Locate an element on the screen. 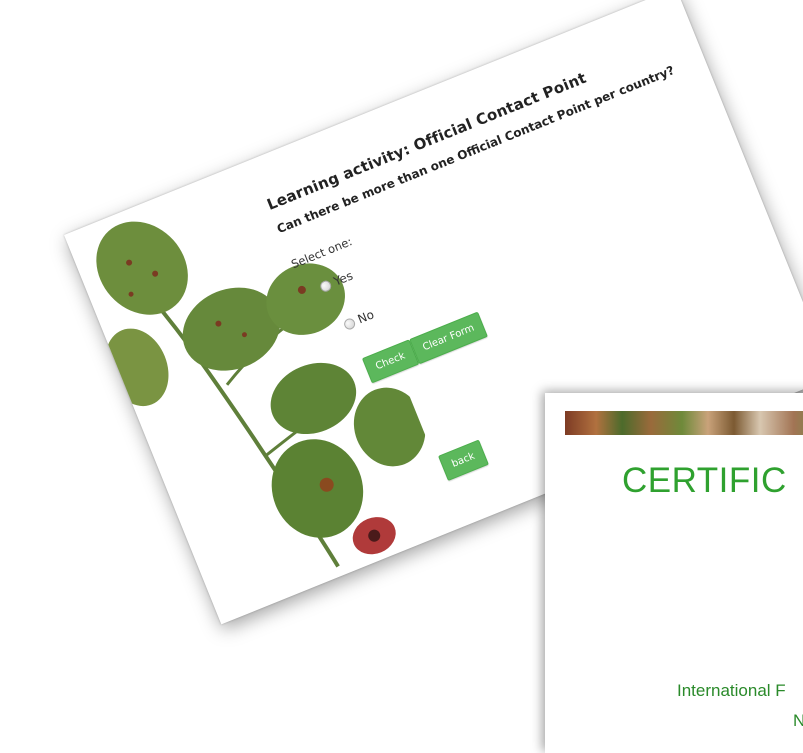 This screenshot has width=803, height=753. certificate-second-line: N is located at coordinates (798, 720).